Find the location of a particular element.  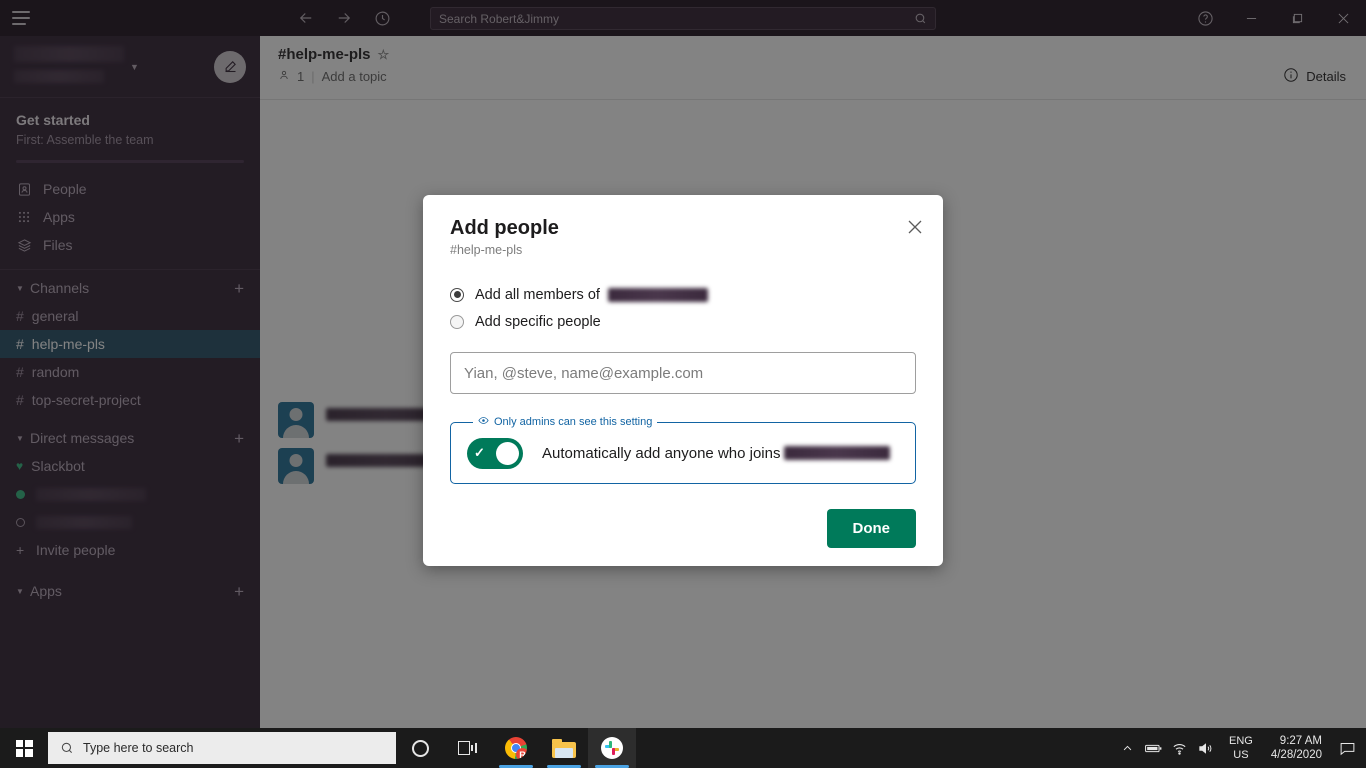

chrome-icon: R is located at coordinates (516, 748).